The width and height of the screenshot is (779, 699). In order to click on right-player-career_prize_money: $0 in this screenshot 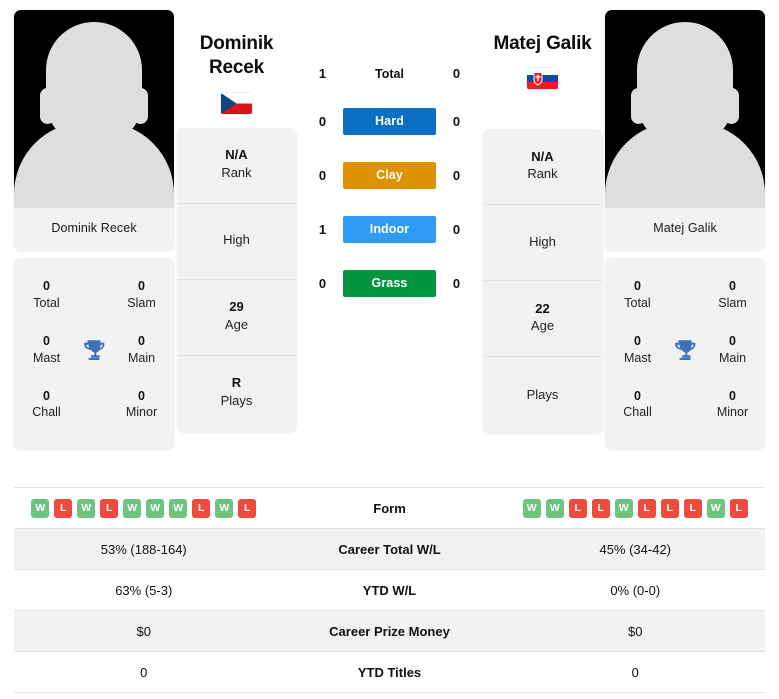, I will do `click(635, 631)`.